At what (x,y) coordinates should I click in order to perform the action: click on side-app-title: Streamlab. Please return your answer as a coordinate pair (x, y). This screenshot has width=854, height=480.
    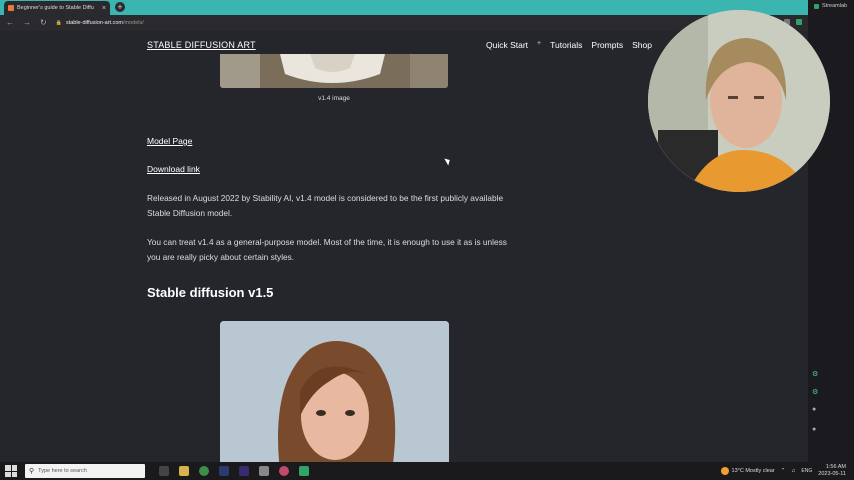
    Looking at the image, I should click on (830, 6).